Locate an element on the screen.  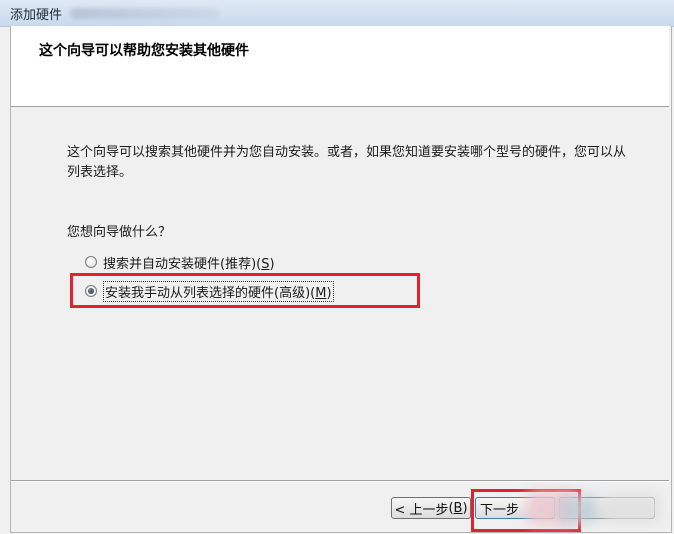
back-button: < 上一步 (B) is located at coordinates (431, 508).